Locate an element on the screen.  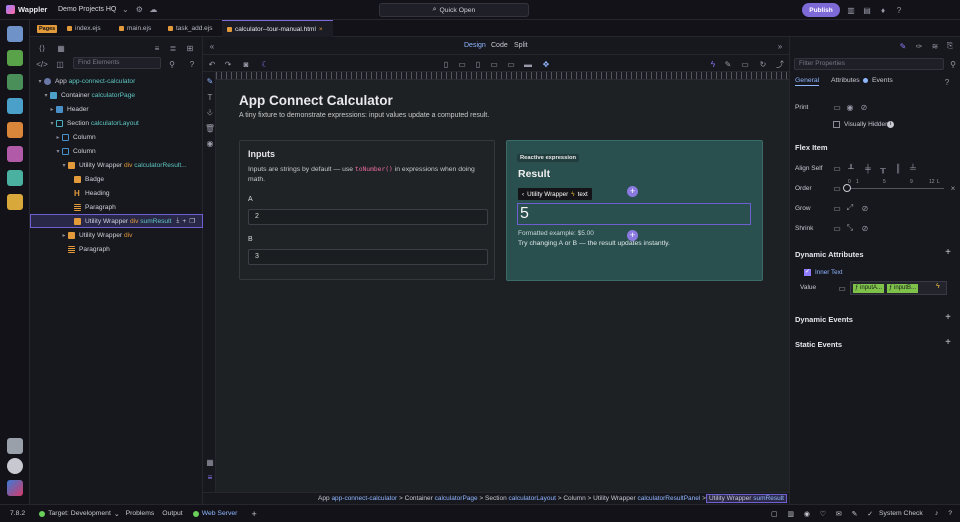
extensions-icon is located at coordinates (15, 178).